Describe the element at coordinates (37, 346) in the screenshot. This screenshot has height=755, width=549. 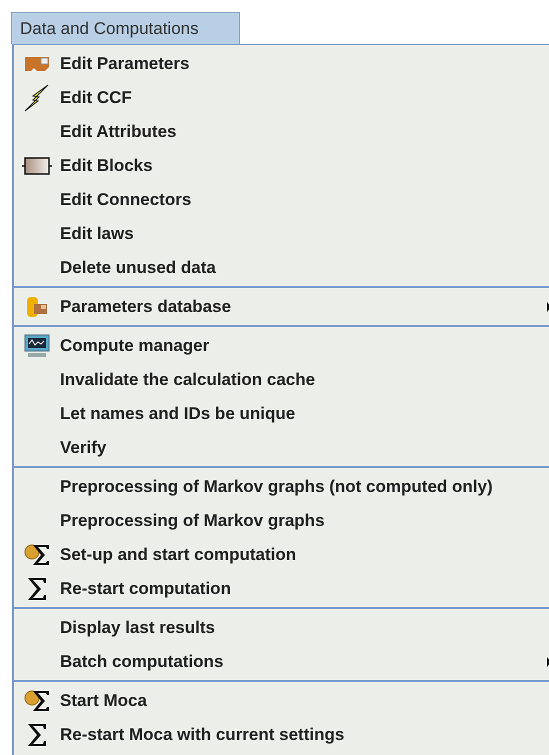
I see `monitor-icon` at that location.